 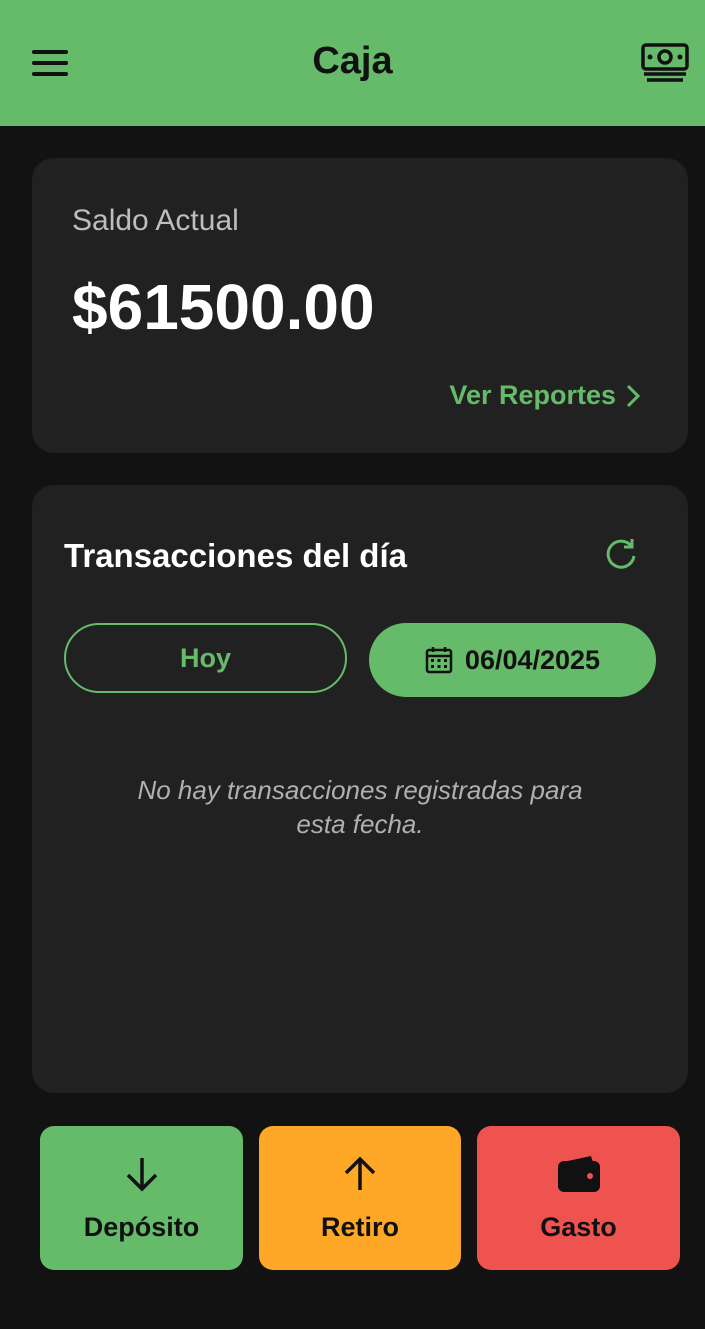 I want to click on arrow-down-icon, so click(x=141, y=1175).